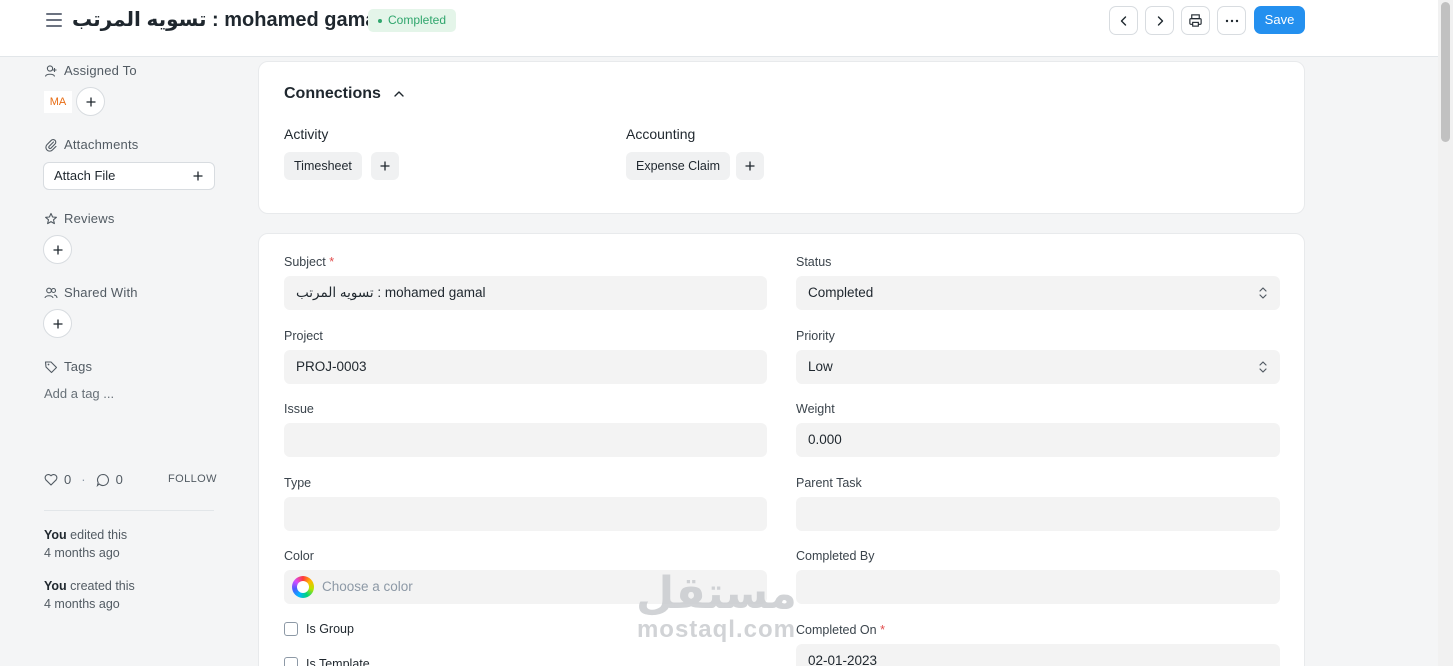 This screenshot has height=666, width=1453. What do you see at coordinates (100, 70) in the screenshot?
I see `assigned-to-label: Assigned To` at bounding box center [100, 70].